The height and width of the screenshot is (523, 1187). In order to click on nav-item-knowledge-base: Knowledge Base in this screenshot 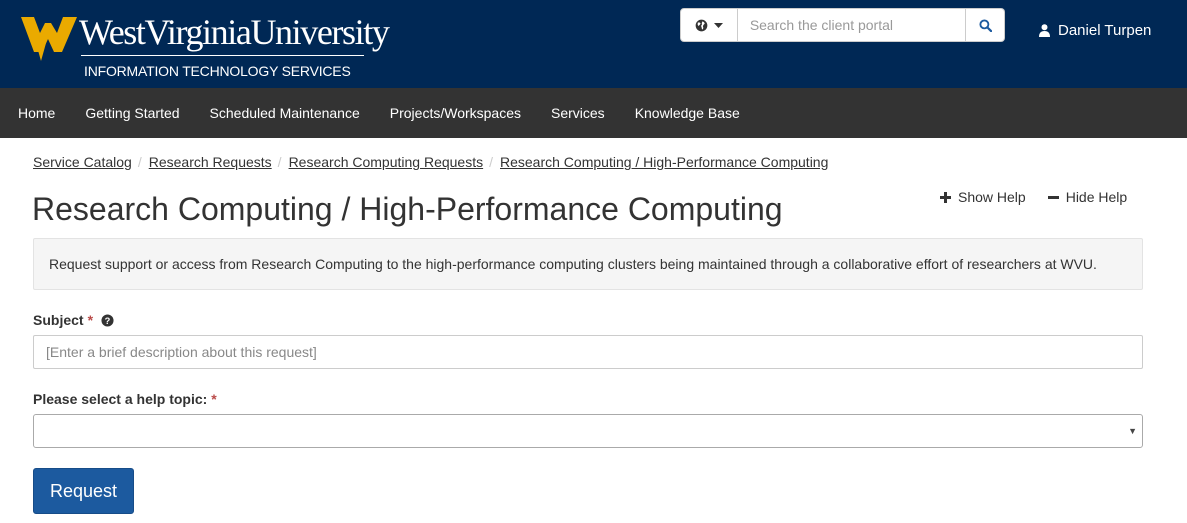, I will do `click(687, 113)`.